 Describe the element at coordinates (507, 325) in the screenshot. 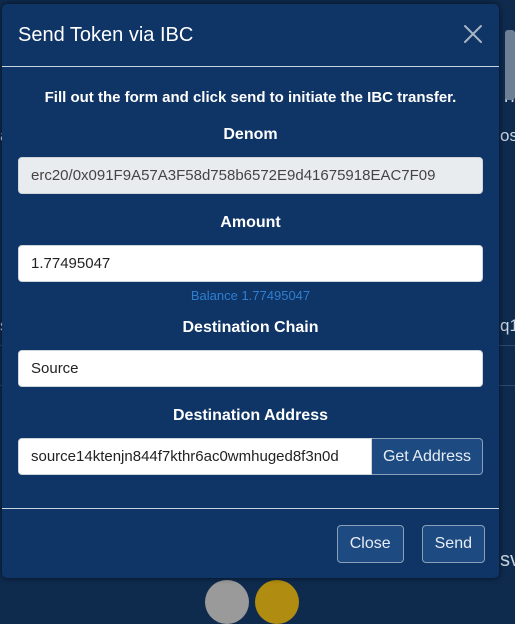

I see `background-text: q1` at that location.